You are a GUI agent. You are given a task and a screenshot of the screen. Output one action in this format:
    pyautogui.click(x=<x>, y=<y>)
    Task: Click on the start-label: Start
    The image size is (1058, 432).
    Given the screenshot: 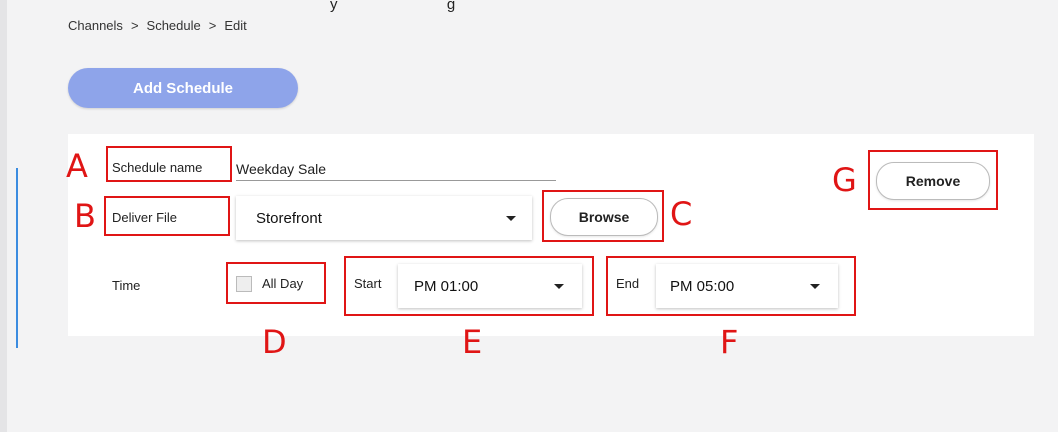 What is the action you would take?
    pyautogui.click(x=368, y=283)
    